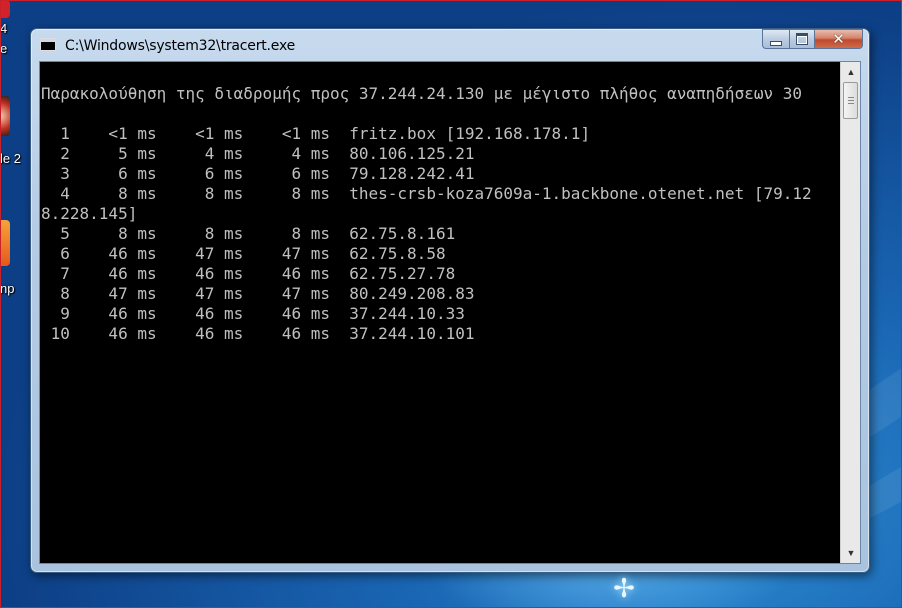 Image resolution: width=902 pixels, height=608 pixels. What do you see at coordinates (48, 44) in the screenshot?
I see `console-icon` at bounding box center [48, 44].